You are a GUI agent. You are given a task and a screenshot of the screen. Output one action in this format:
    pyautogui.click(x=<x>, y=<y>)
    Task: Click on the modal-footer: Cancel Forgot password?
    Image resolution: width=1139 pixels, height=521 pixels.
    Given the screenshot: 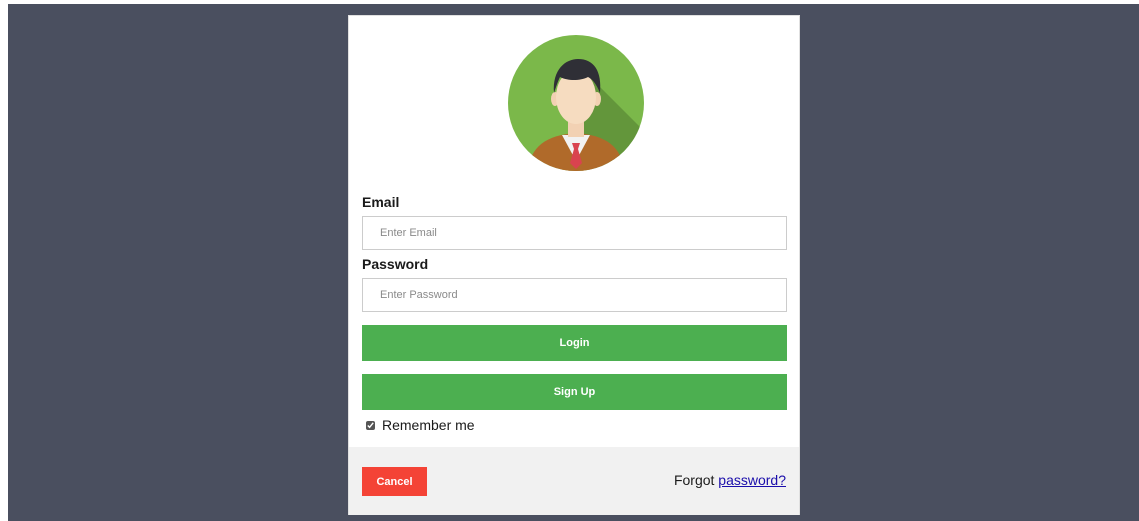 What is the action you would take?
    pyautogui.click(x=574, y=481)
    